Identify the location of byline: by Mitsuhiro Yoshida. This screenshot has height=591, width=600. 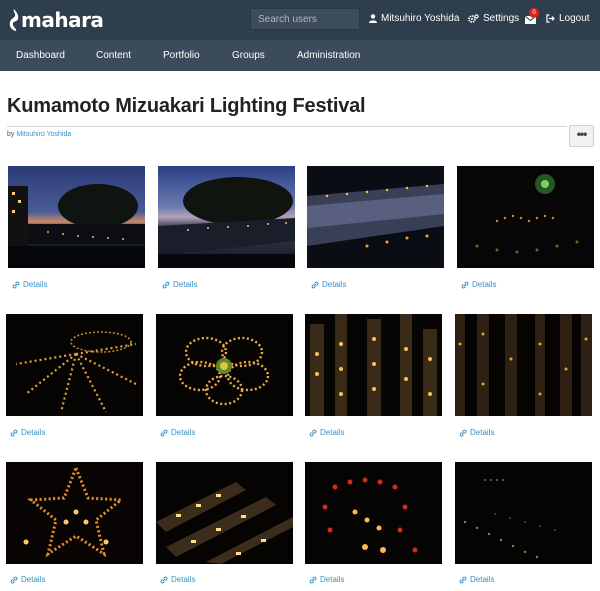
(39, 134).